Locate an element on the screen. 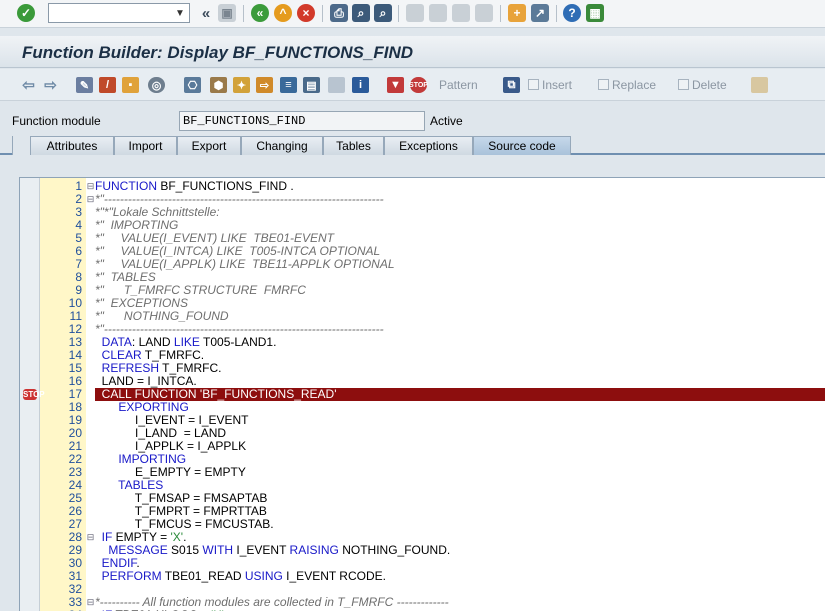 This screenshot has height=611, width=825. previous-page-icon is located at coordinates (438, 13).